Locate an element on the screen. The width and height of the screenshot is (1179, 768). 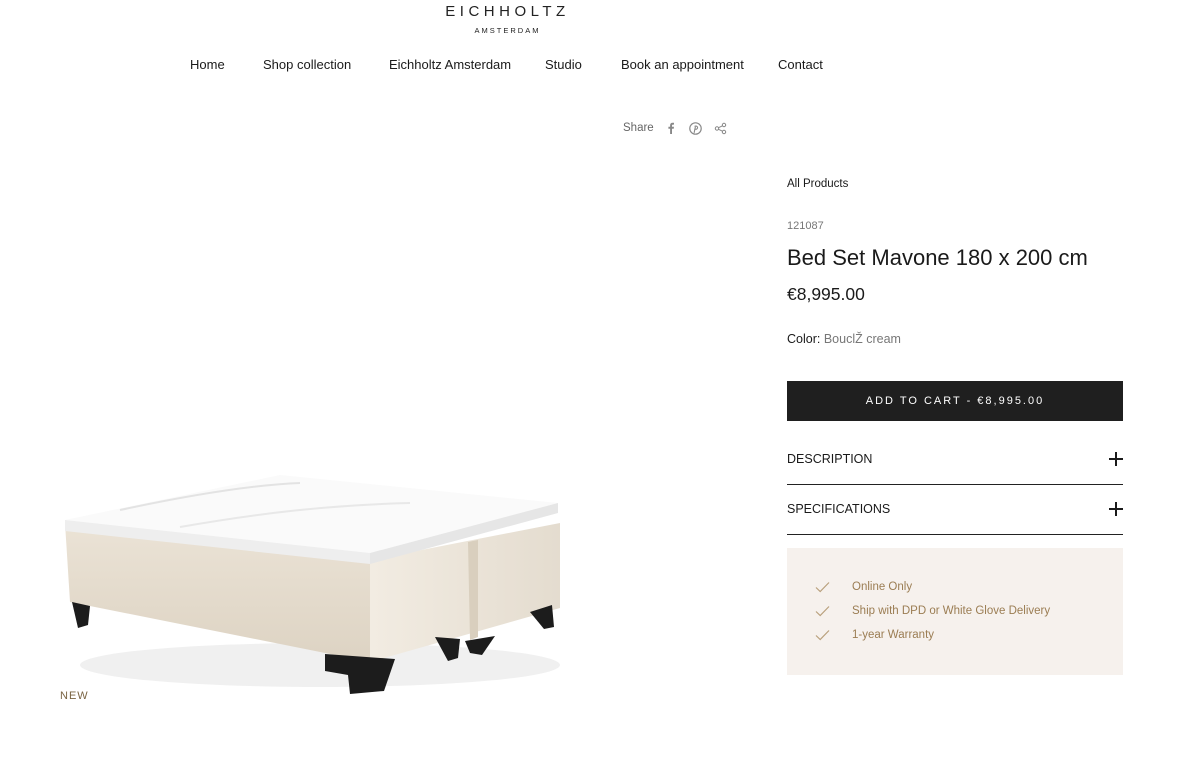
brand-name: EICHHOLTZ is located at coordinates (507, 11).